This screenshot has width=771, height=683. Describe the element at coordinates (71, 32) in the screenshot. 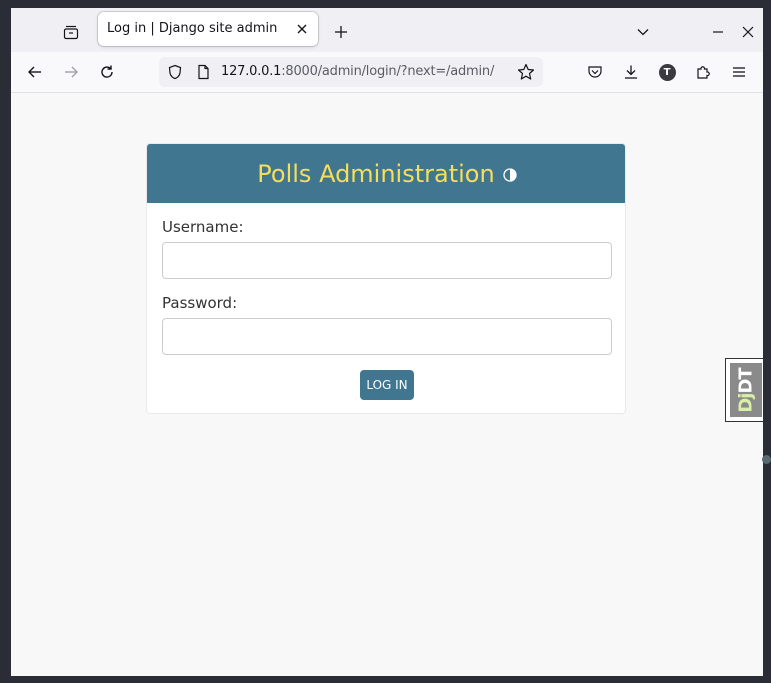

I see `tab-manager-icon` at that location.